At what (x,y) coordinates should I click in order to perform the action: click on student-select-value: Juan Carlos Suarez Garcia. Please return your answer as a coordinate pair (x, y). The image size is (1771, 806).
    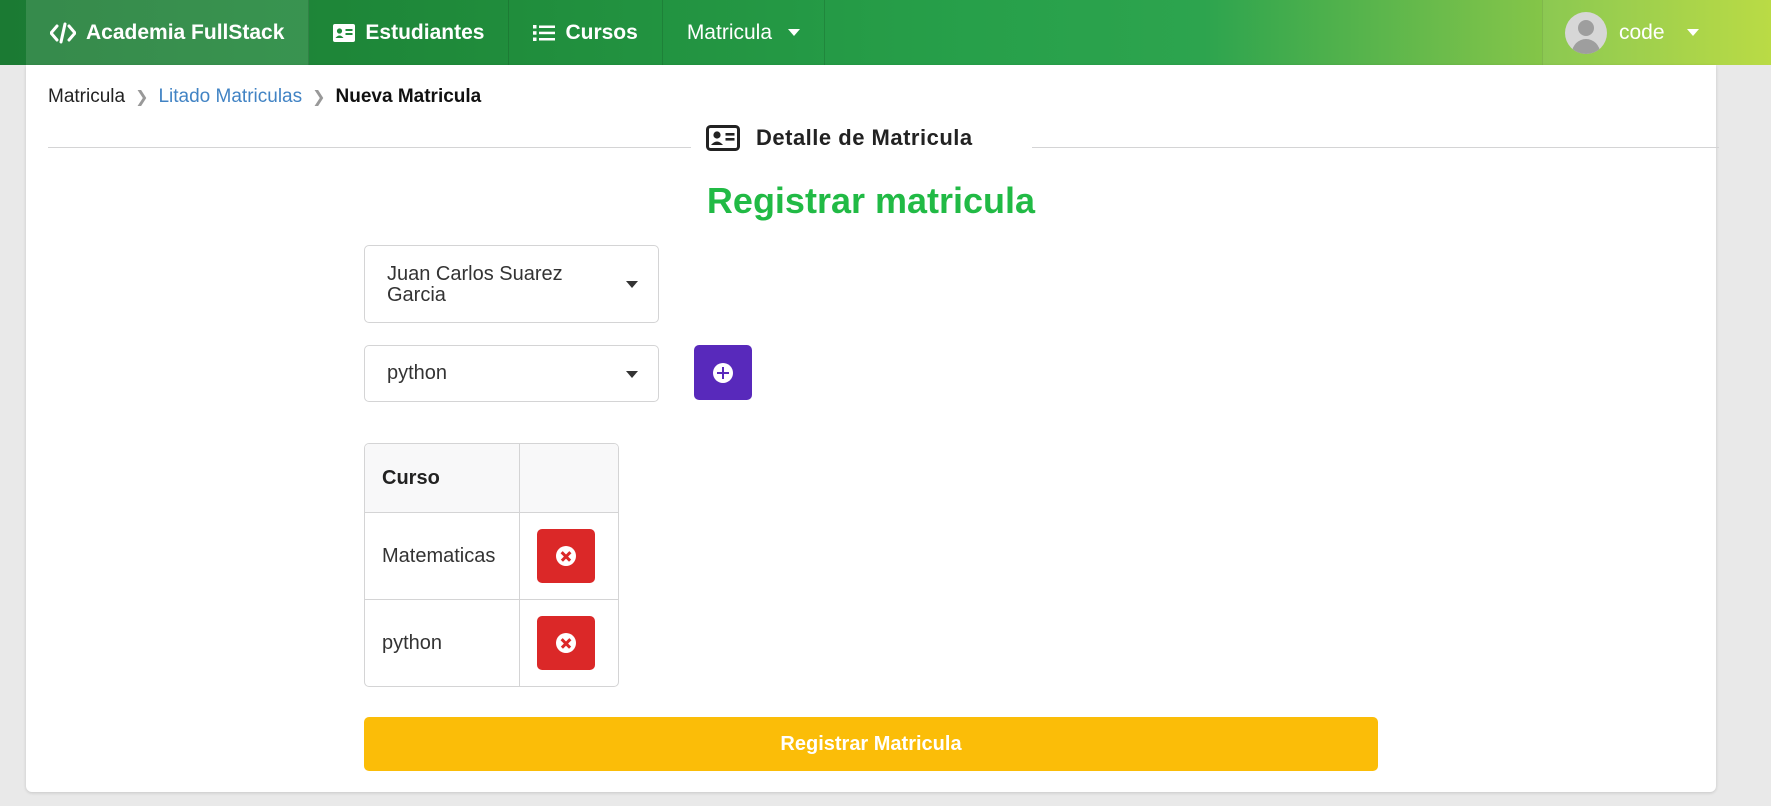
    Looking at the image, I should click on (475, 284).